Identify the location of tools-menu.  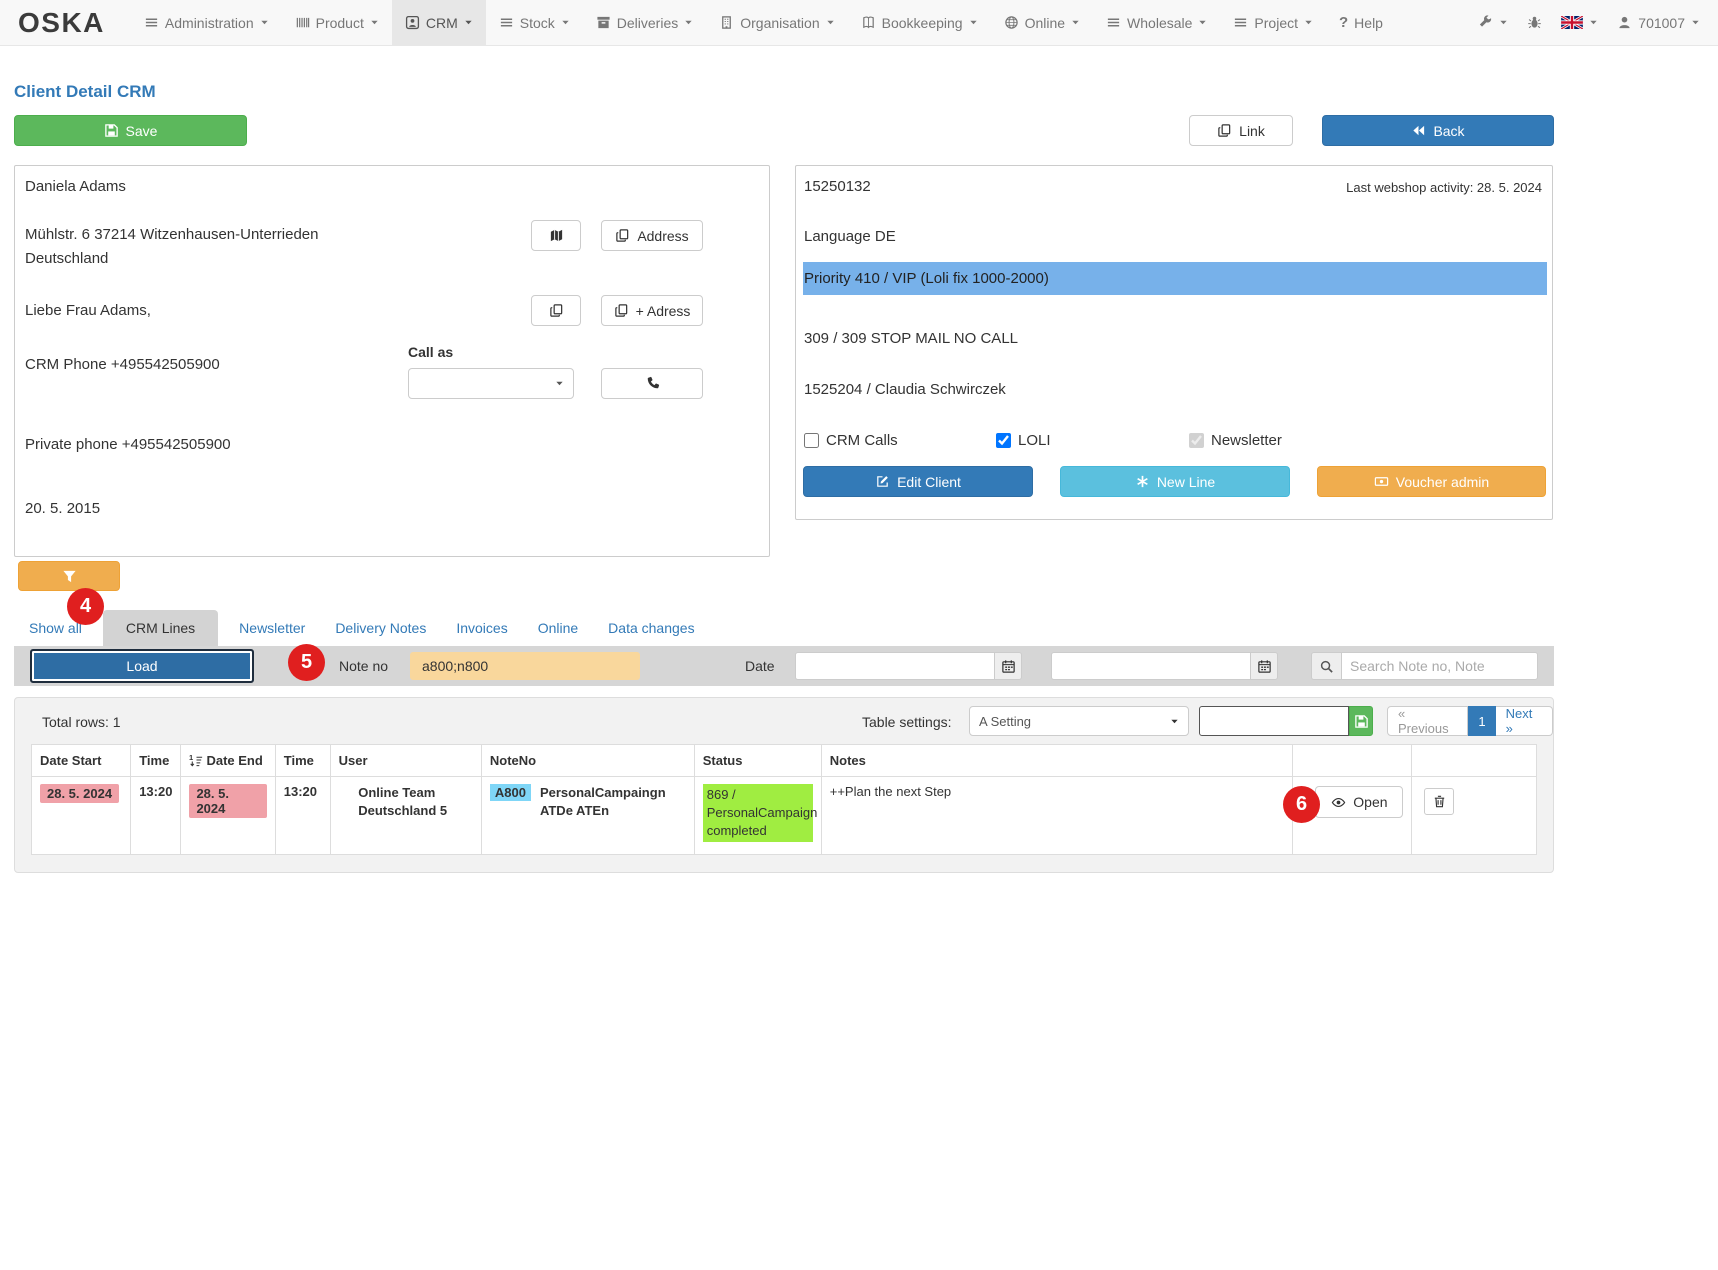
(1493, 22).